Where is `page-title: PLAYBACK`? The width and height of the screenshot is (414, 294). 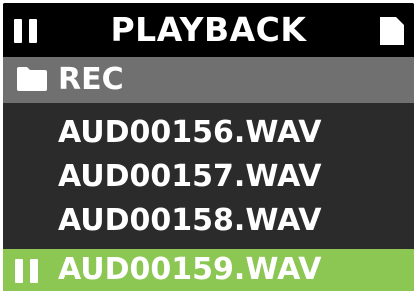 page-title: PLAYBACK is located at coordinates (208, 29).